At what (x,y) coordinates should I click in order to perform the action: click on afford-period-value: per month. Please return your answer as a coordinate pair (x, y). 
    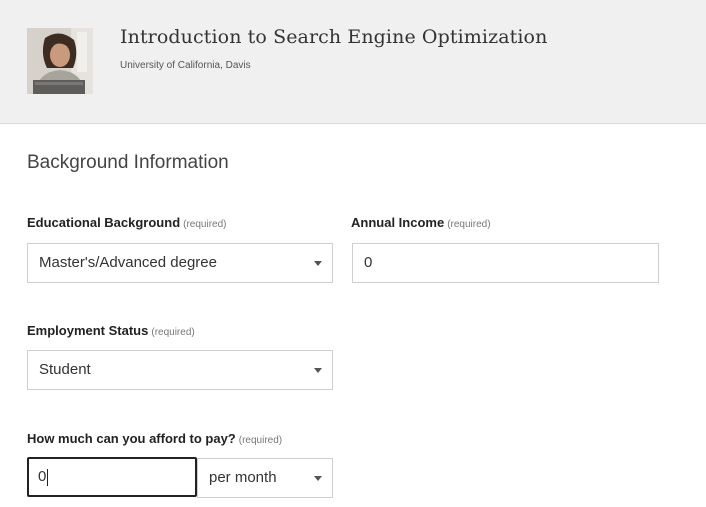
    Looking at the image, I should click on (243, 477).